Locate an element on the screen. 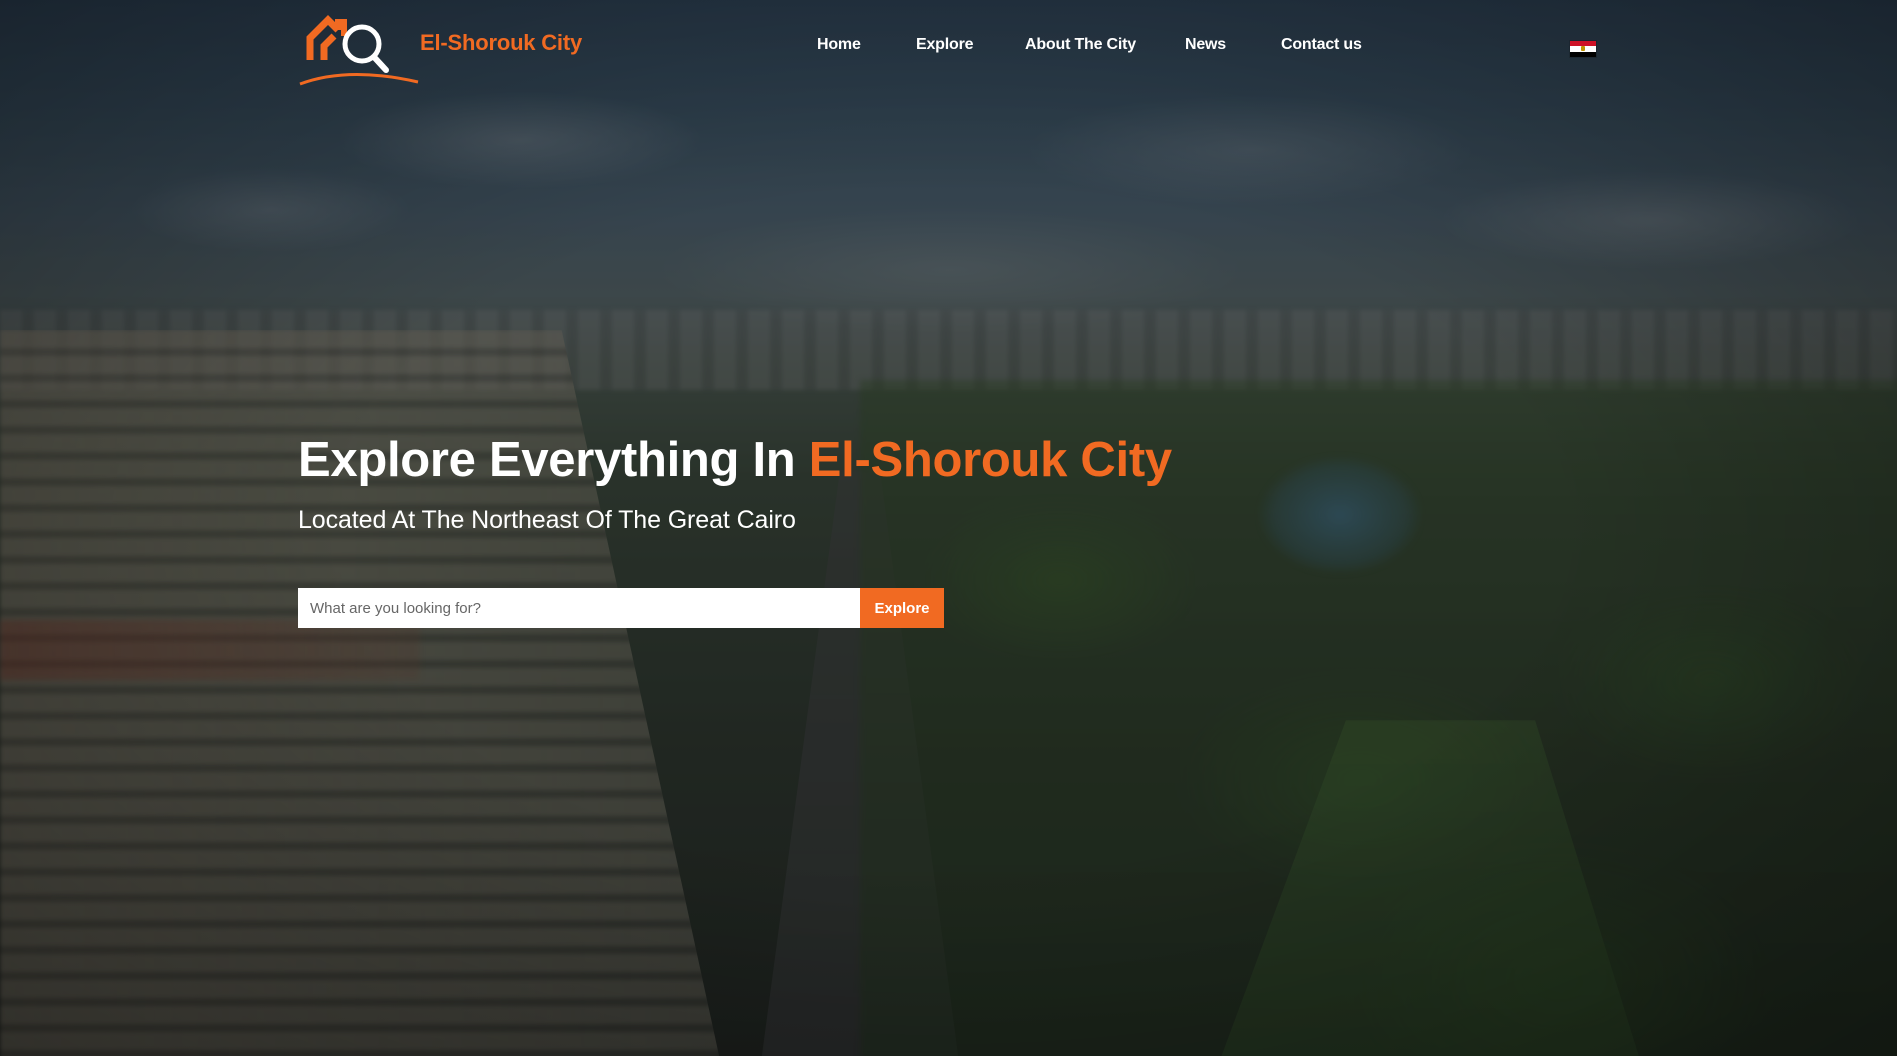 Image resolution: width=1897 pixels, height=1056 pixels. logo-link: El-Shorouk City is located at coordinates (440, 49).